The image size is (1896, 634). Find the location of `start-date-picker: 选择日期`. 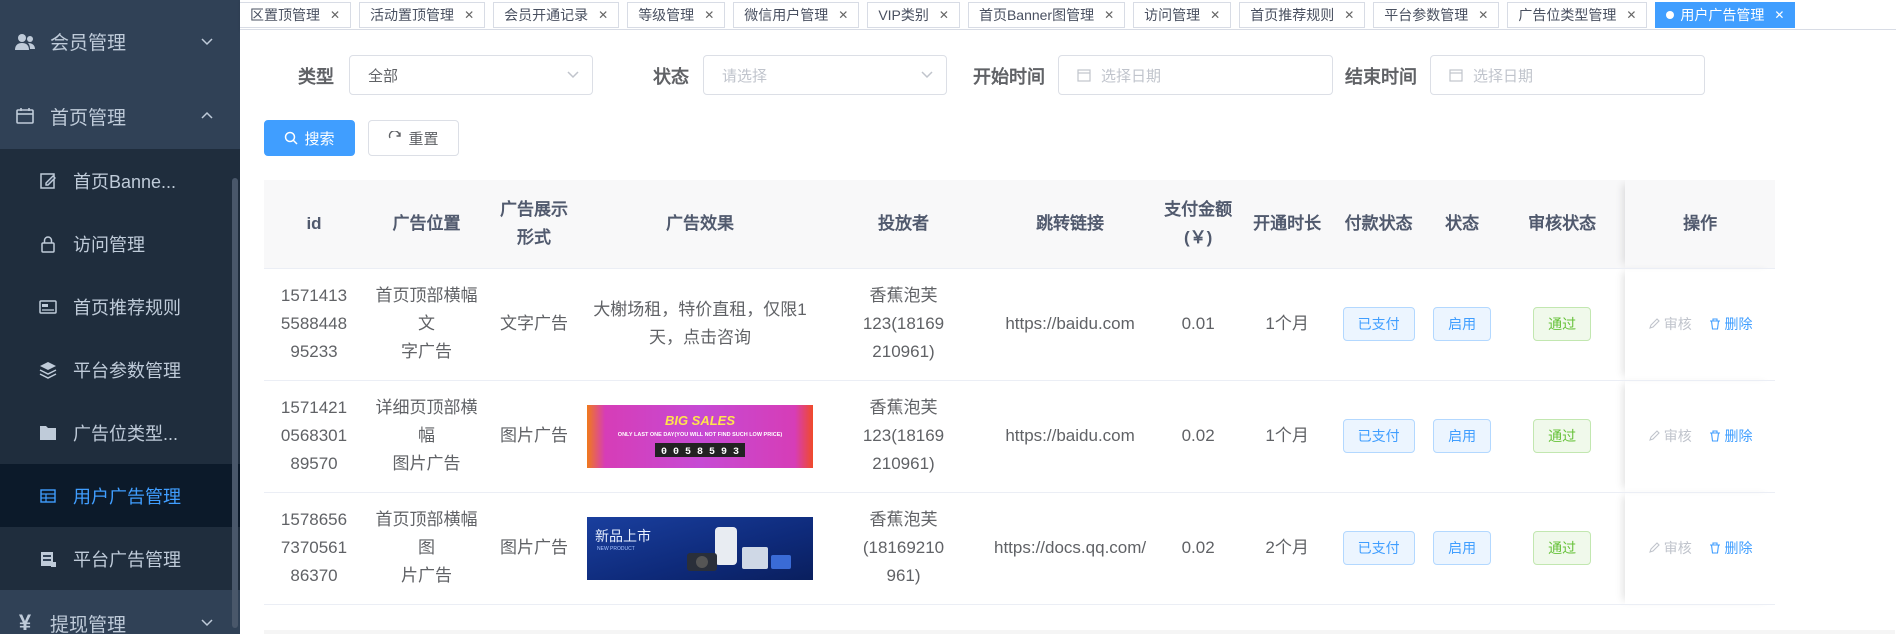

start-date-picker: 选择日期 is located at coordinates (1195, 75).